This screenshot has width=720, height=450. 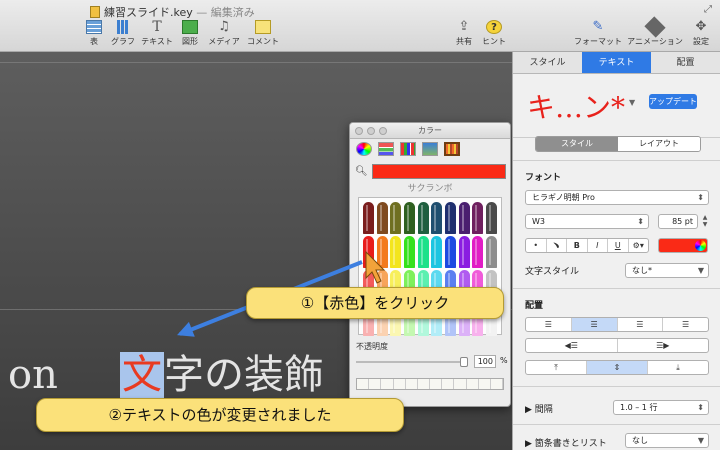 What do you see at coordinates (616, 106) in the screenshot?
I see `paragraph-style-preview: キ…ン* ▼ アップデート` at bounding box center [616, 106].